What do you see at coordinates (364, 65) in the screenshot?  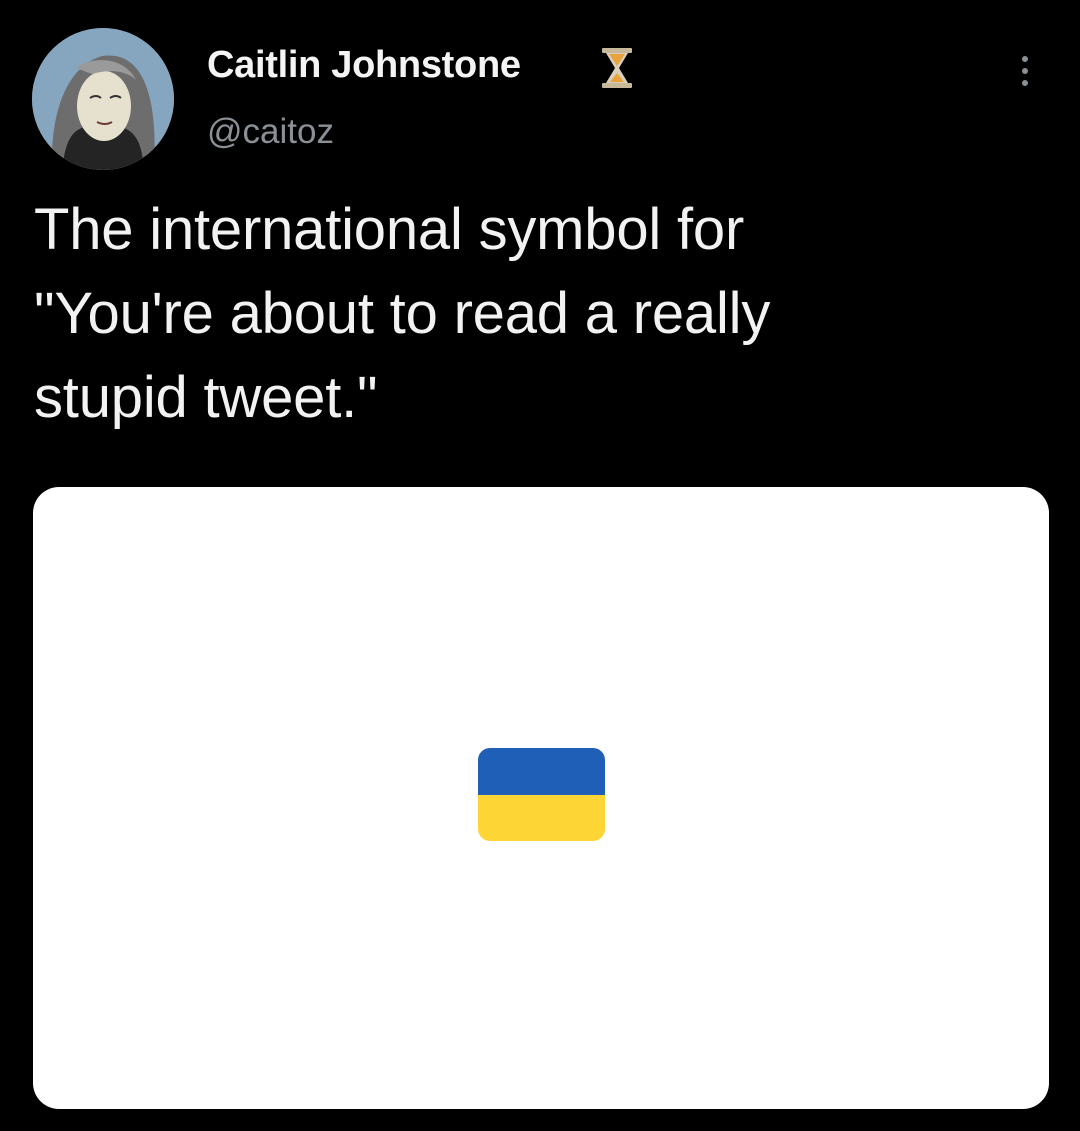 I see `display-name: Caitlin Johnstone` at bounding box center [364, 65].